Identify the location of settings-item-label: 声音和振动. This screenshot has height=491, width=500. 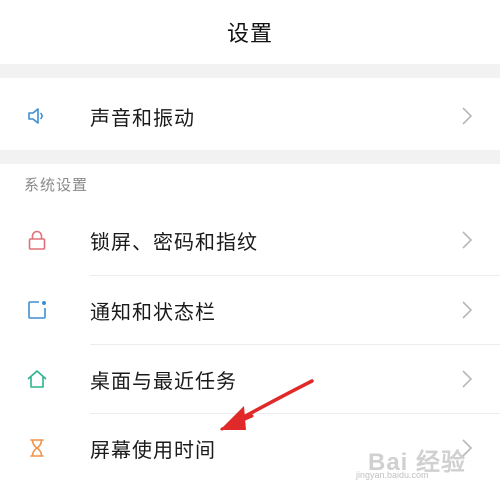
(142, 117).